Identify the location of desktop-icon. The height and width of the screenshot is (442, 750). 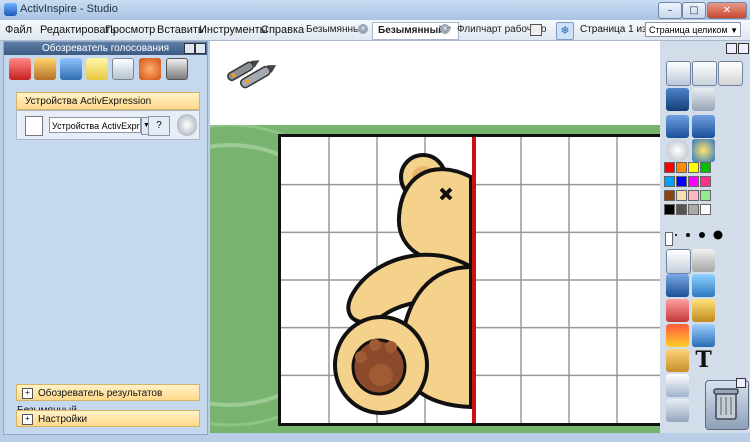
(730, 73).